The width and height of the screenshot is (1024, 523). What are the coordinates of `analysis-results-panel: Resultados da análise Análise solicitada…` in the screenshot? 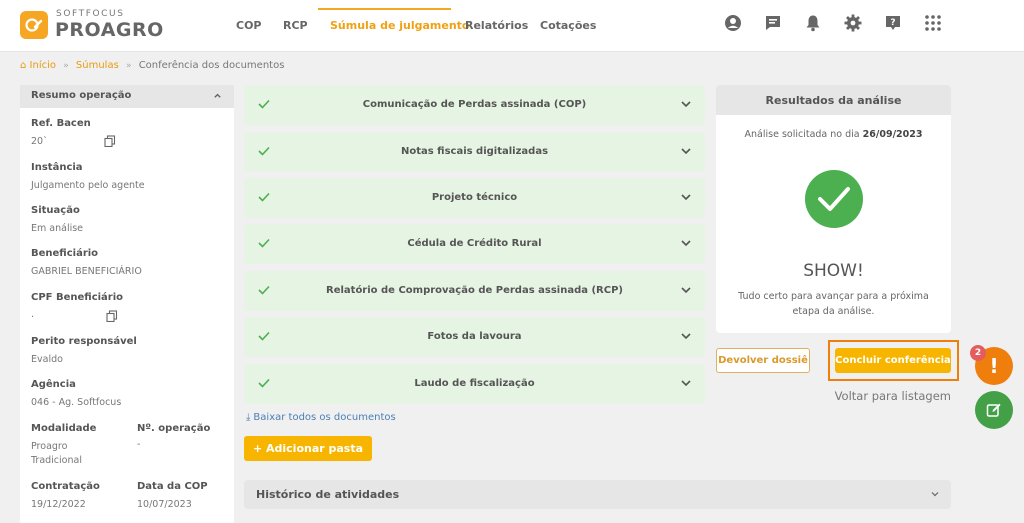 It's located at (833, 209).